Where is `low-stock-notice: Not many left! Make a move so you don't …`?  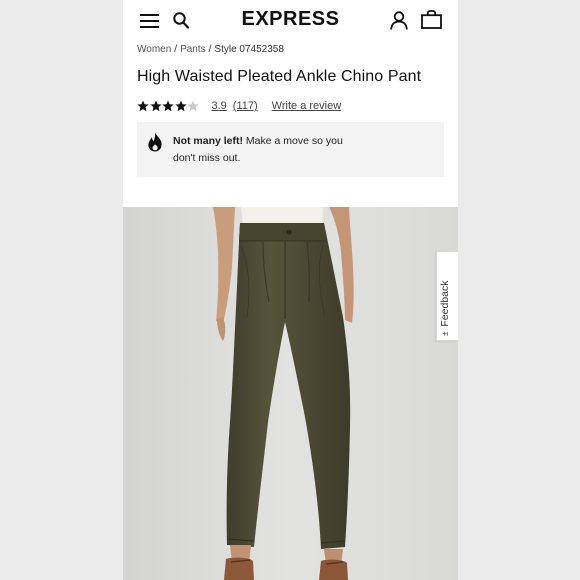 low-stock-notice: Not many left! Make a move so you don't … is located at coordinates (290, 149).